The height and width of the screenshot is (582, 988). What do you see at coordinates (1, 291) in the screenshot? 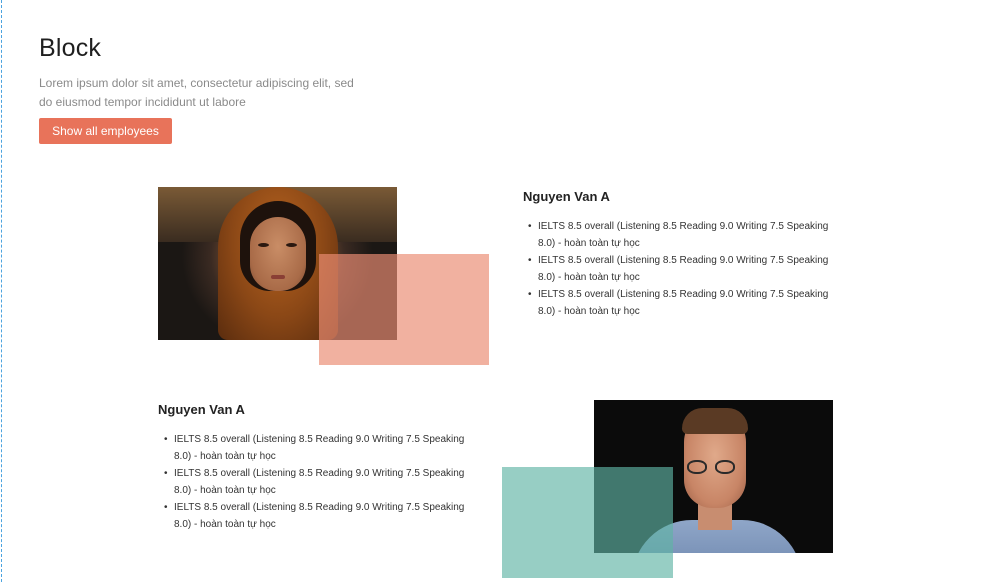
I see `layout-guide-line` at bounding box center [1, 291].